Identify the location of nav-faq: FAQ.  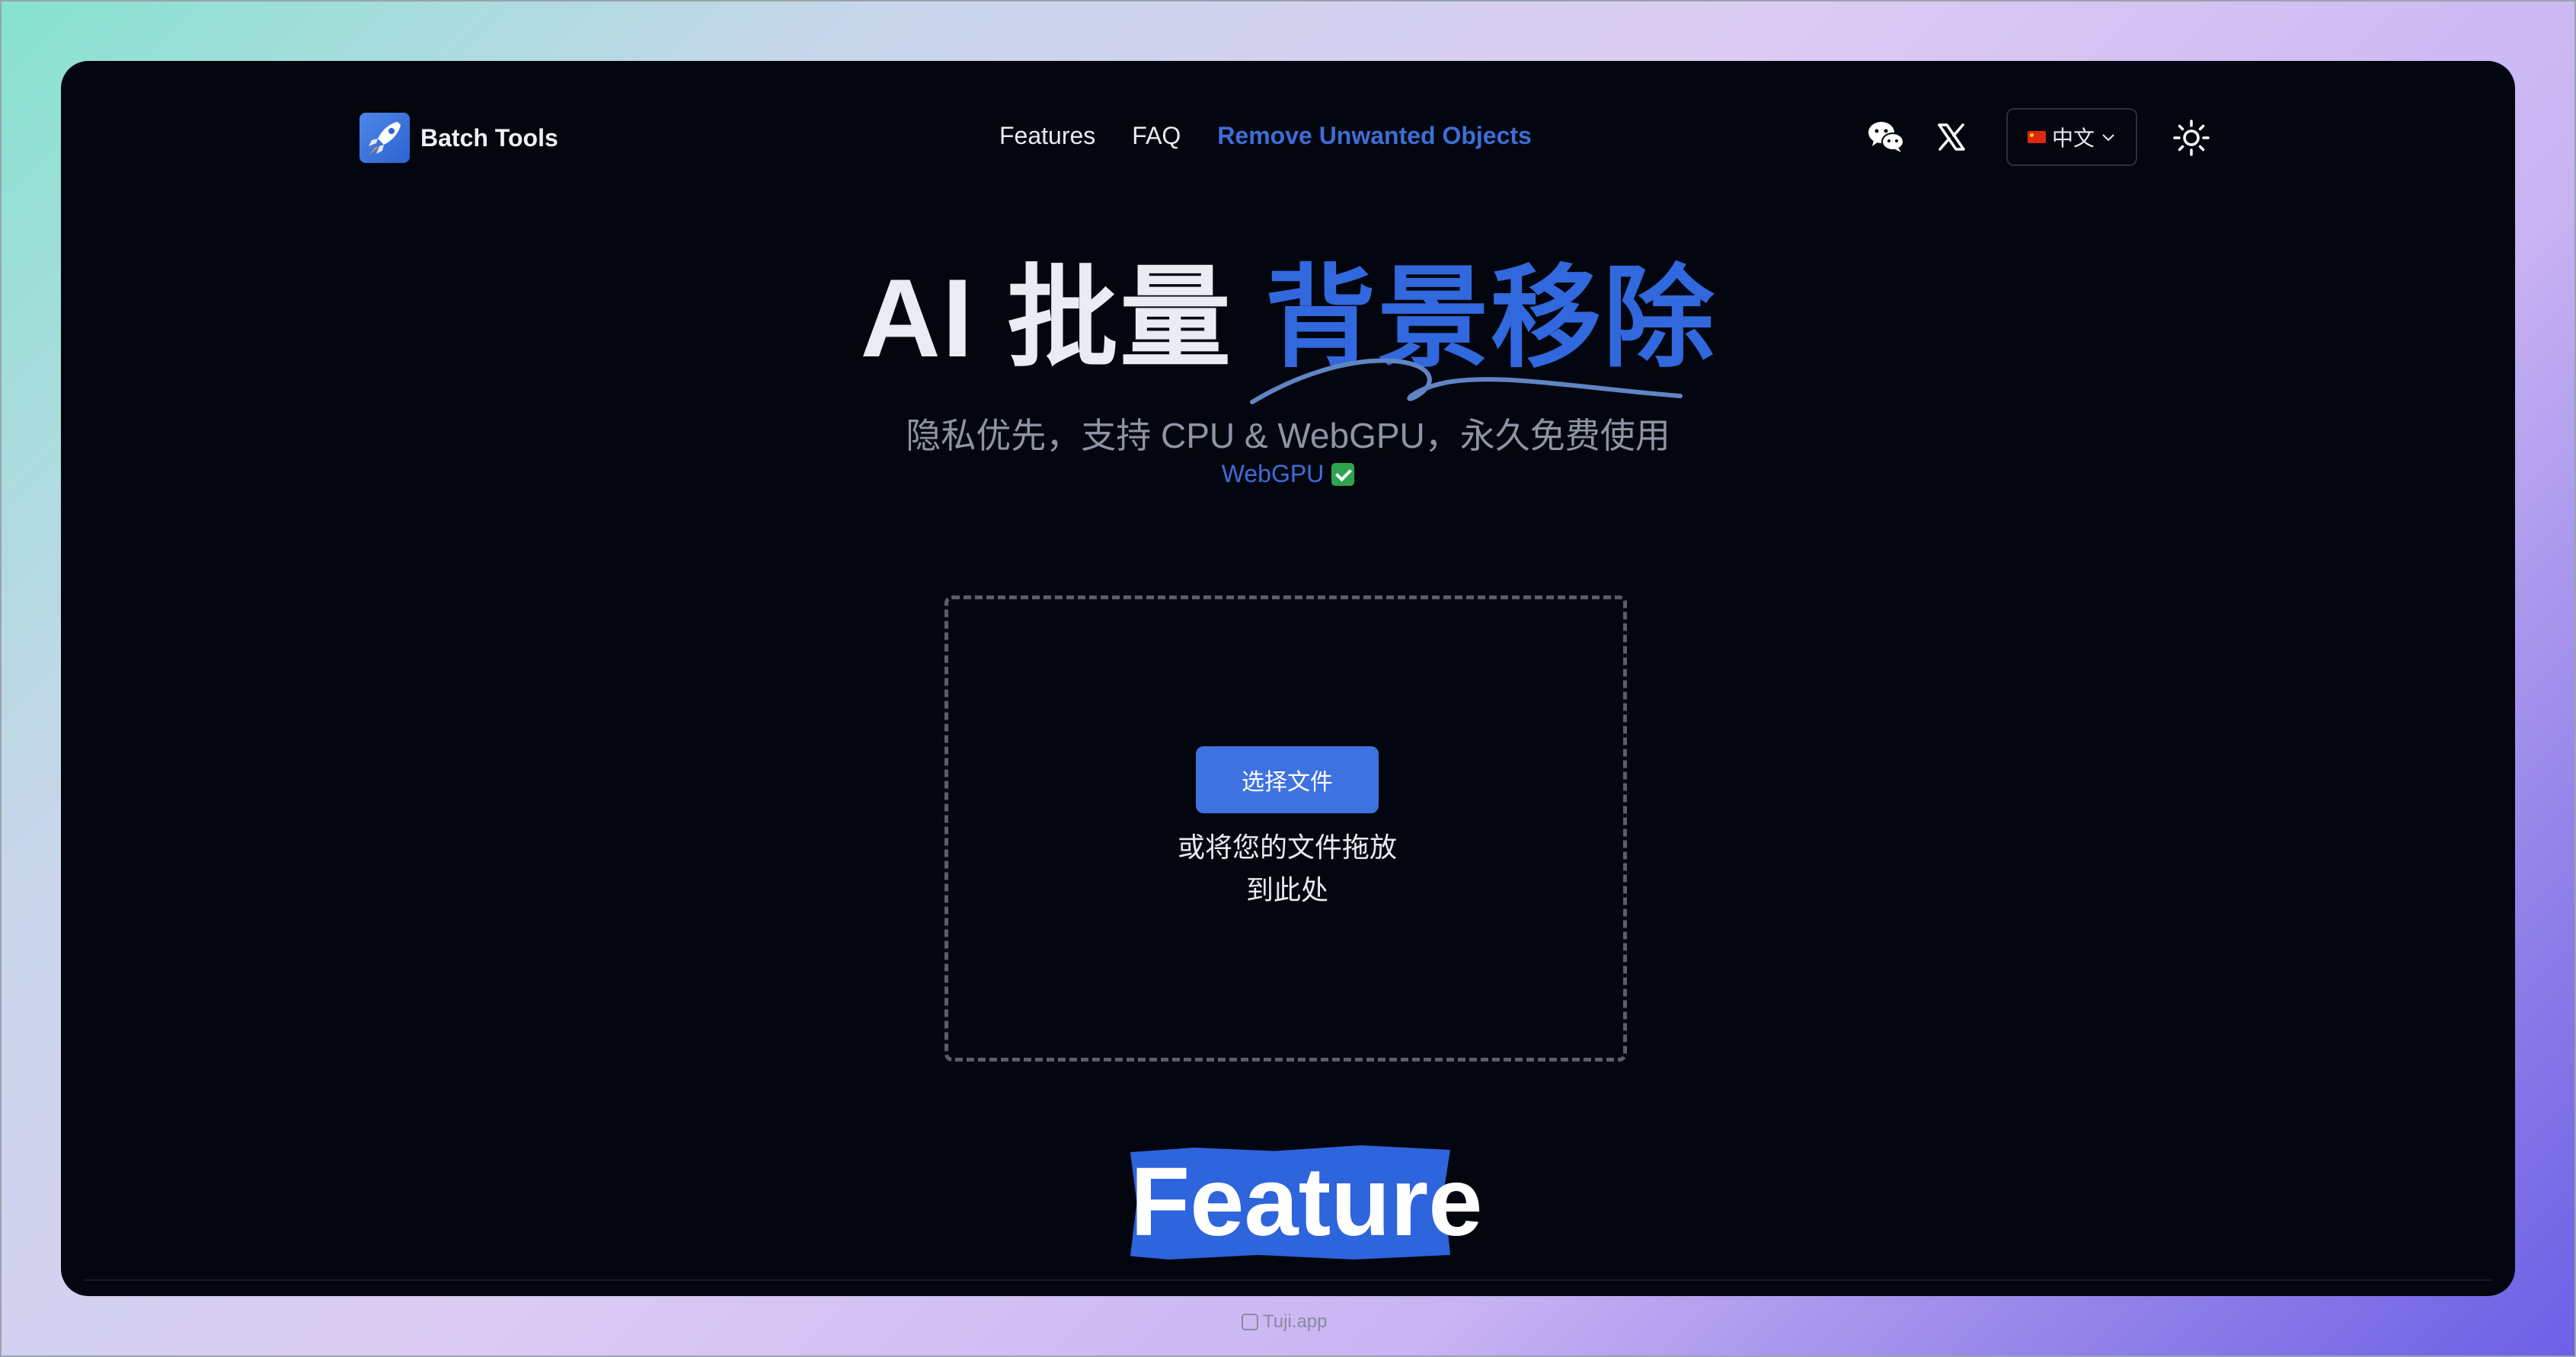
(1156, 136).